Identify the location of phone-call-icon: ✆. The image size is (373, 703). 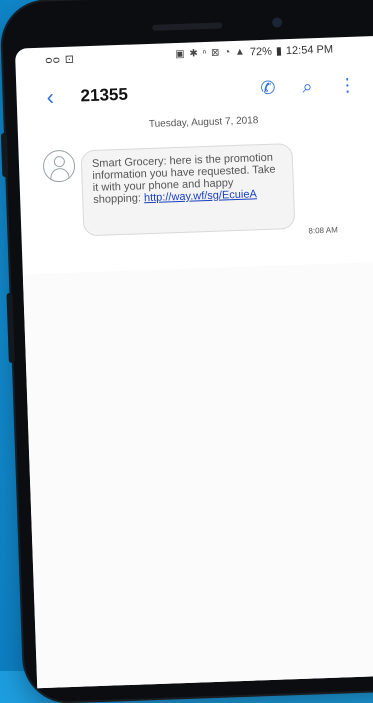
(268, 89).